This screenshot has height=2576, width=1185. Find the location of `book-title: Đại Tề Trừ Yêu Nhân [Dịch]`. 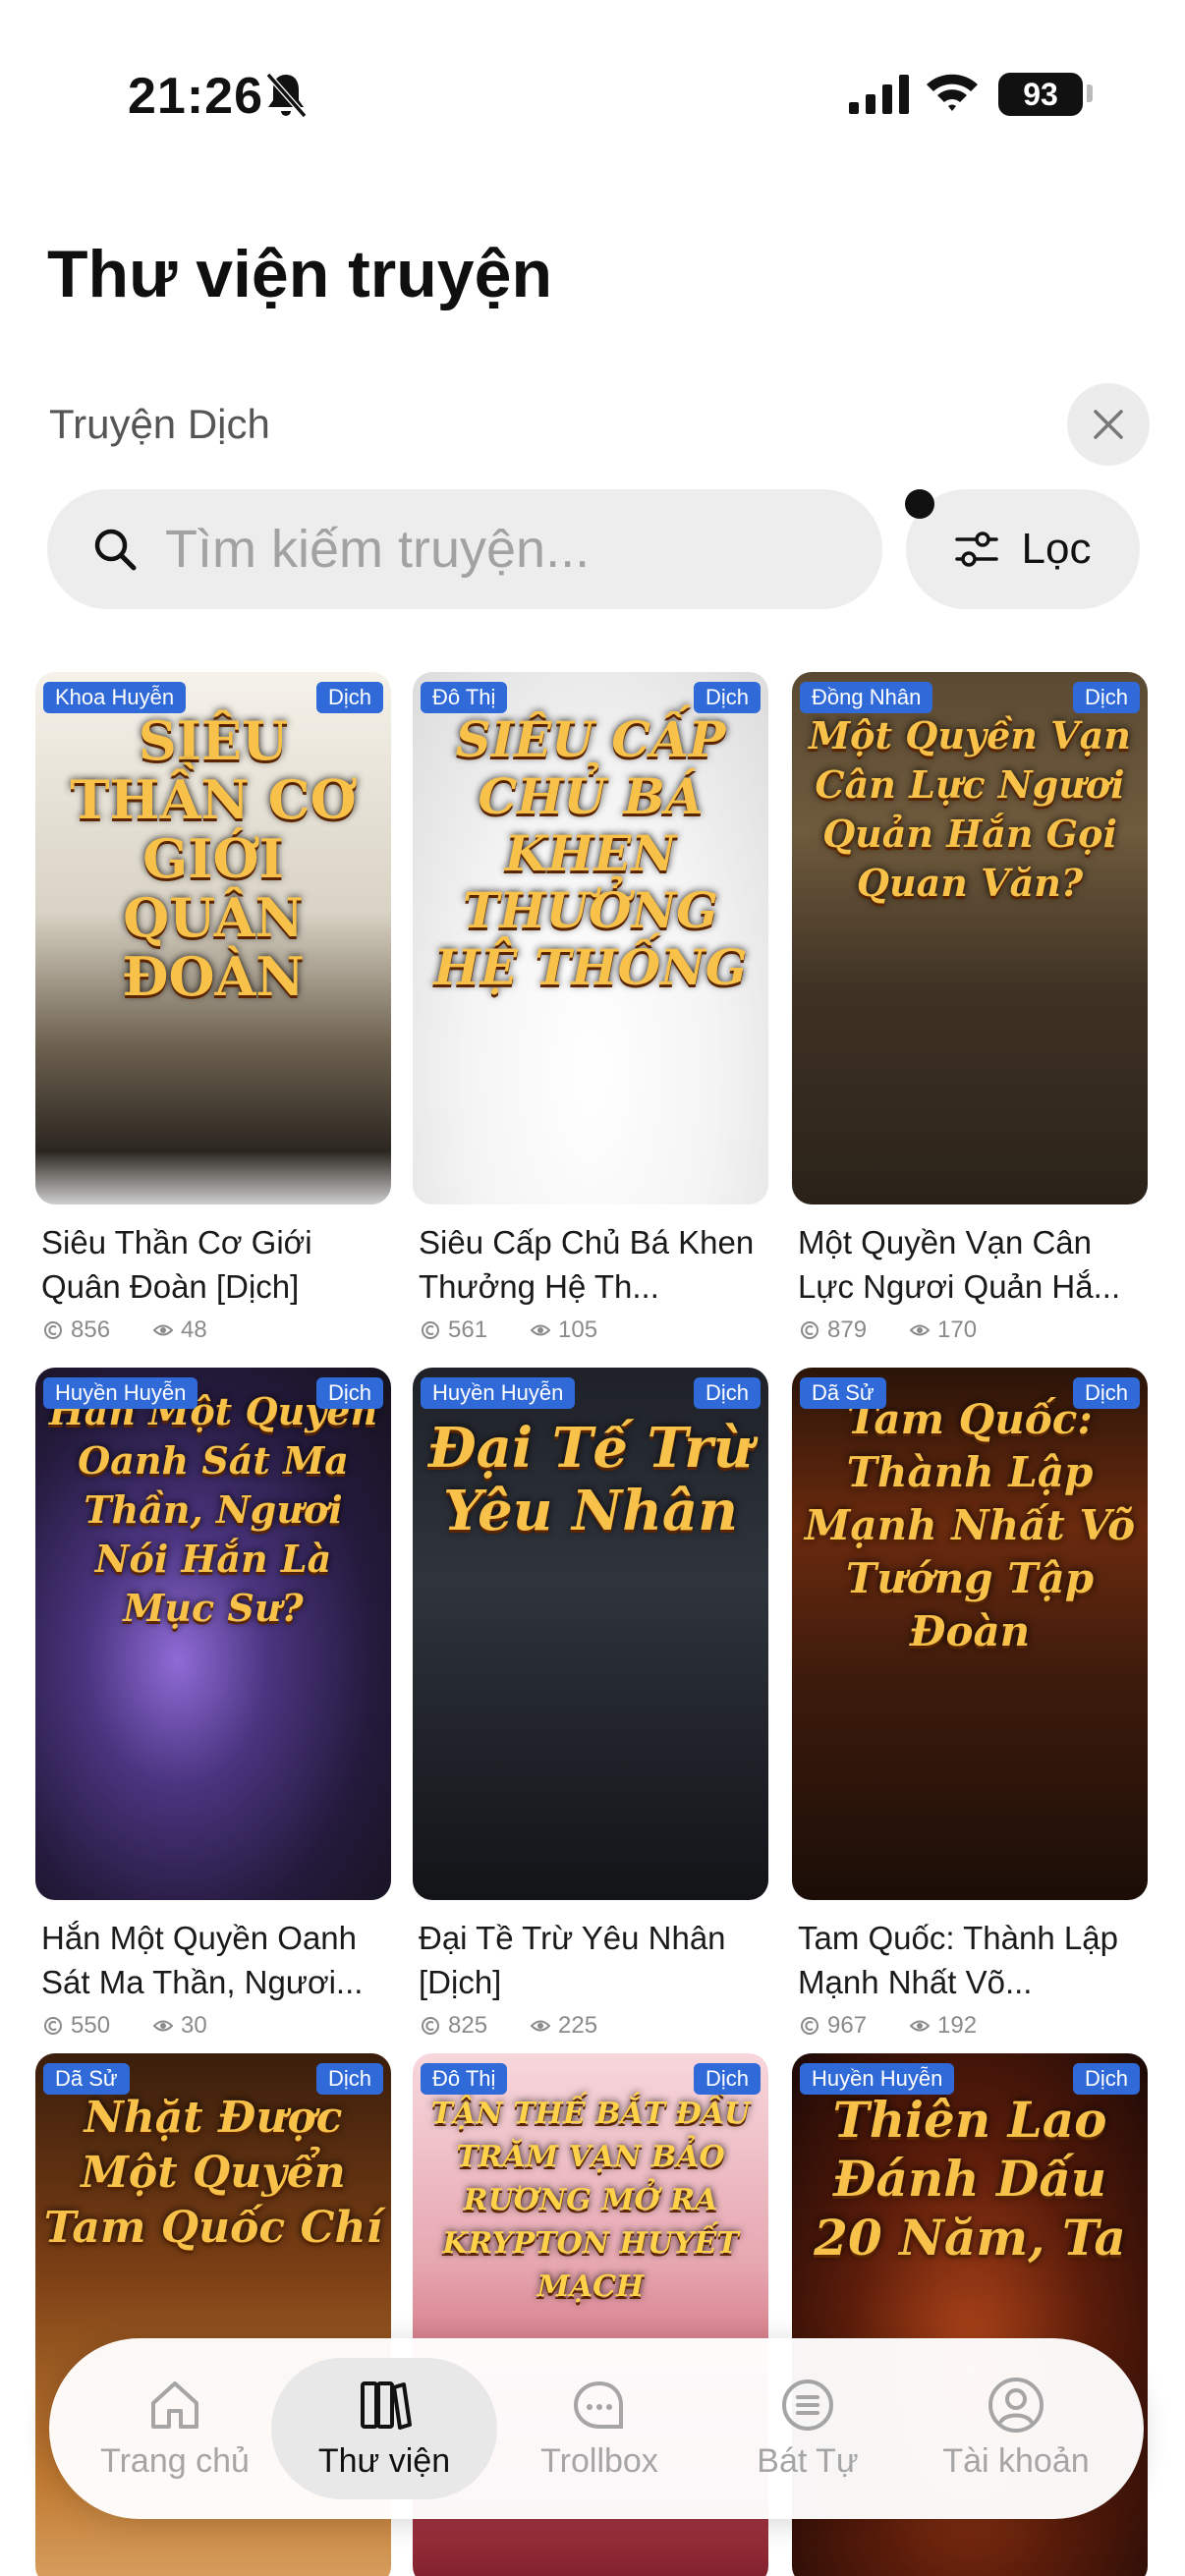

book-title: Đại Tề Trừ Yêu Nhân [Dịch] is located at coordinates (573, 1960).